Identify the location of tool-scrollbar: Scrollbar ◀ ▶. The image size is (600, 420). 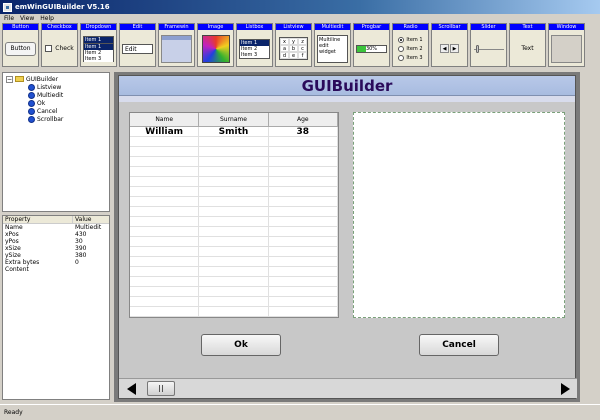
(449, 45).